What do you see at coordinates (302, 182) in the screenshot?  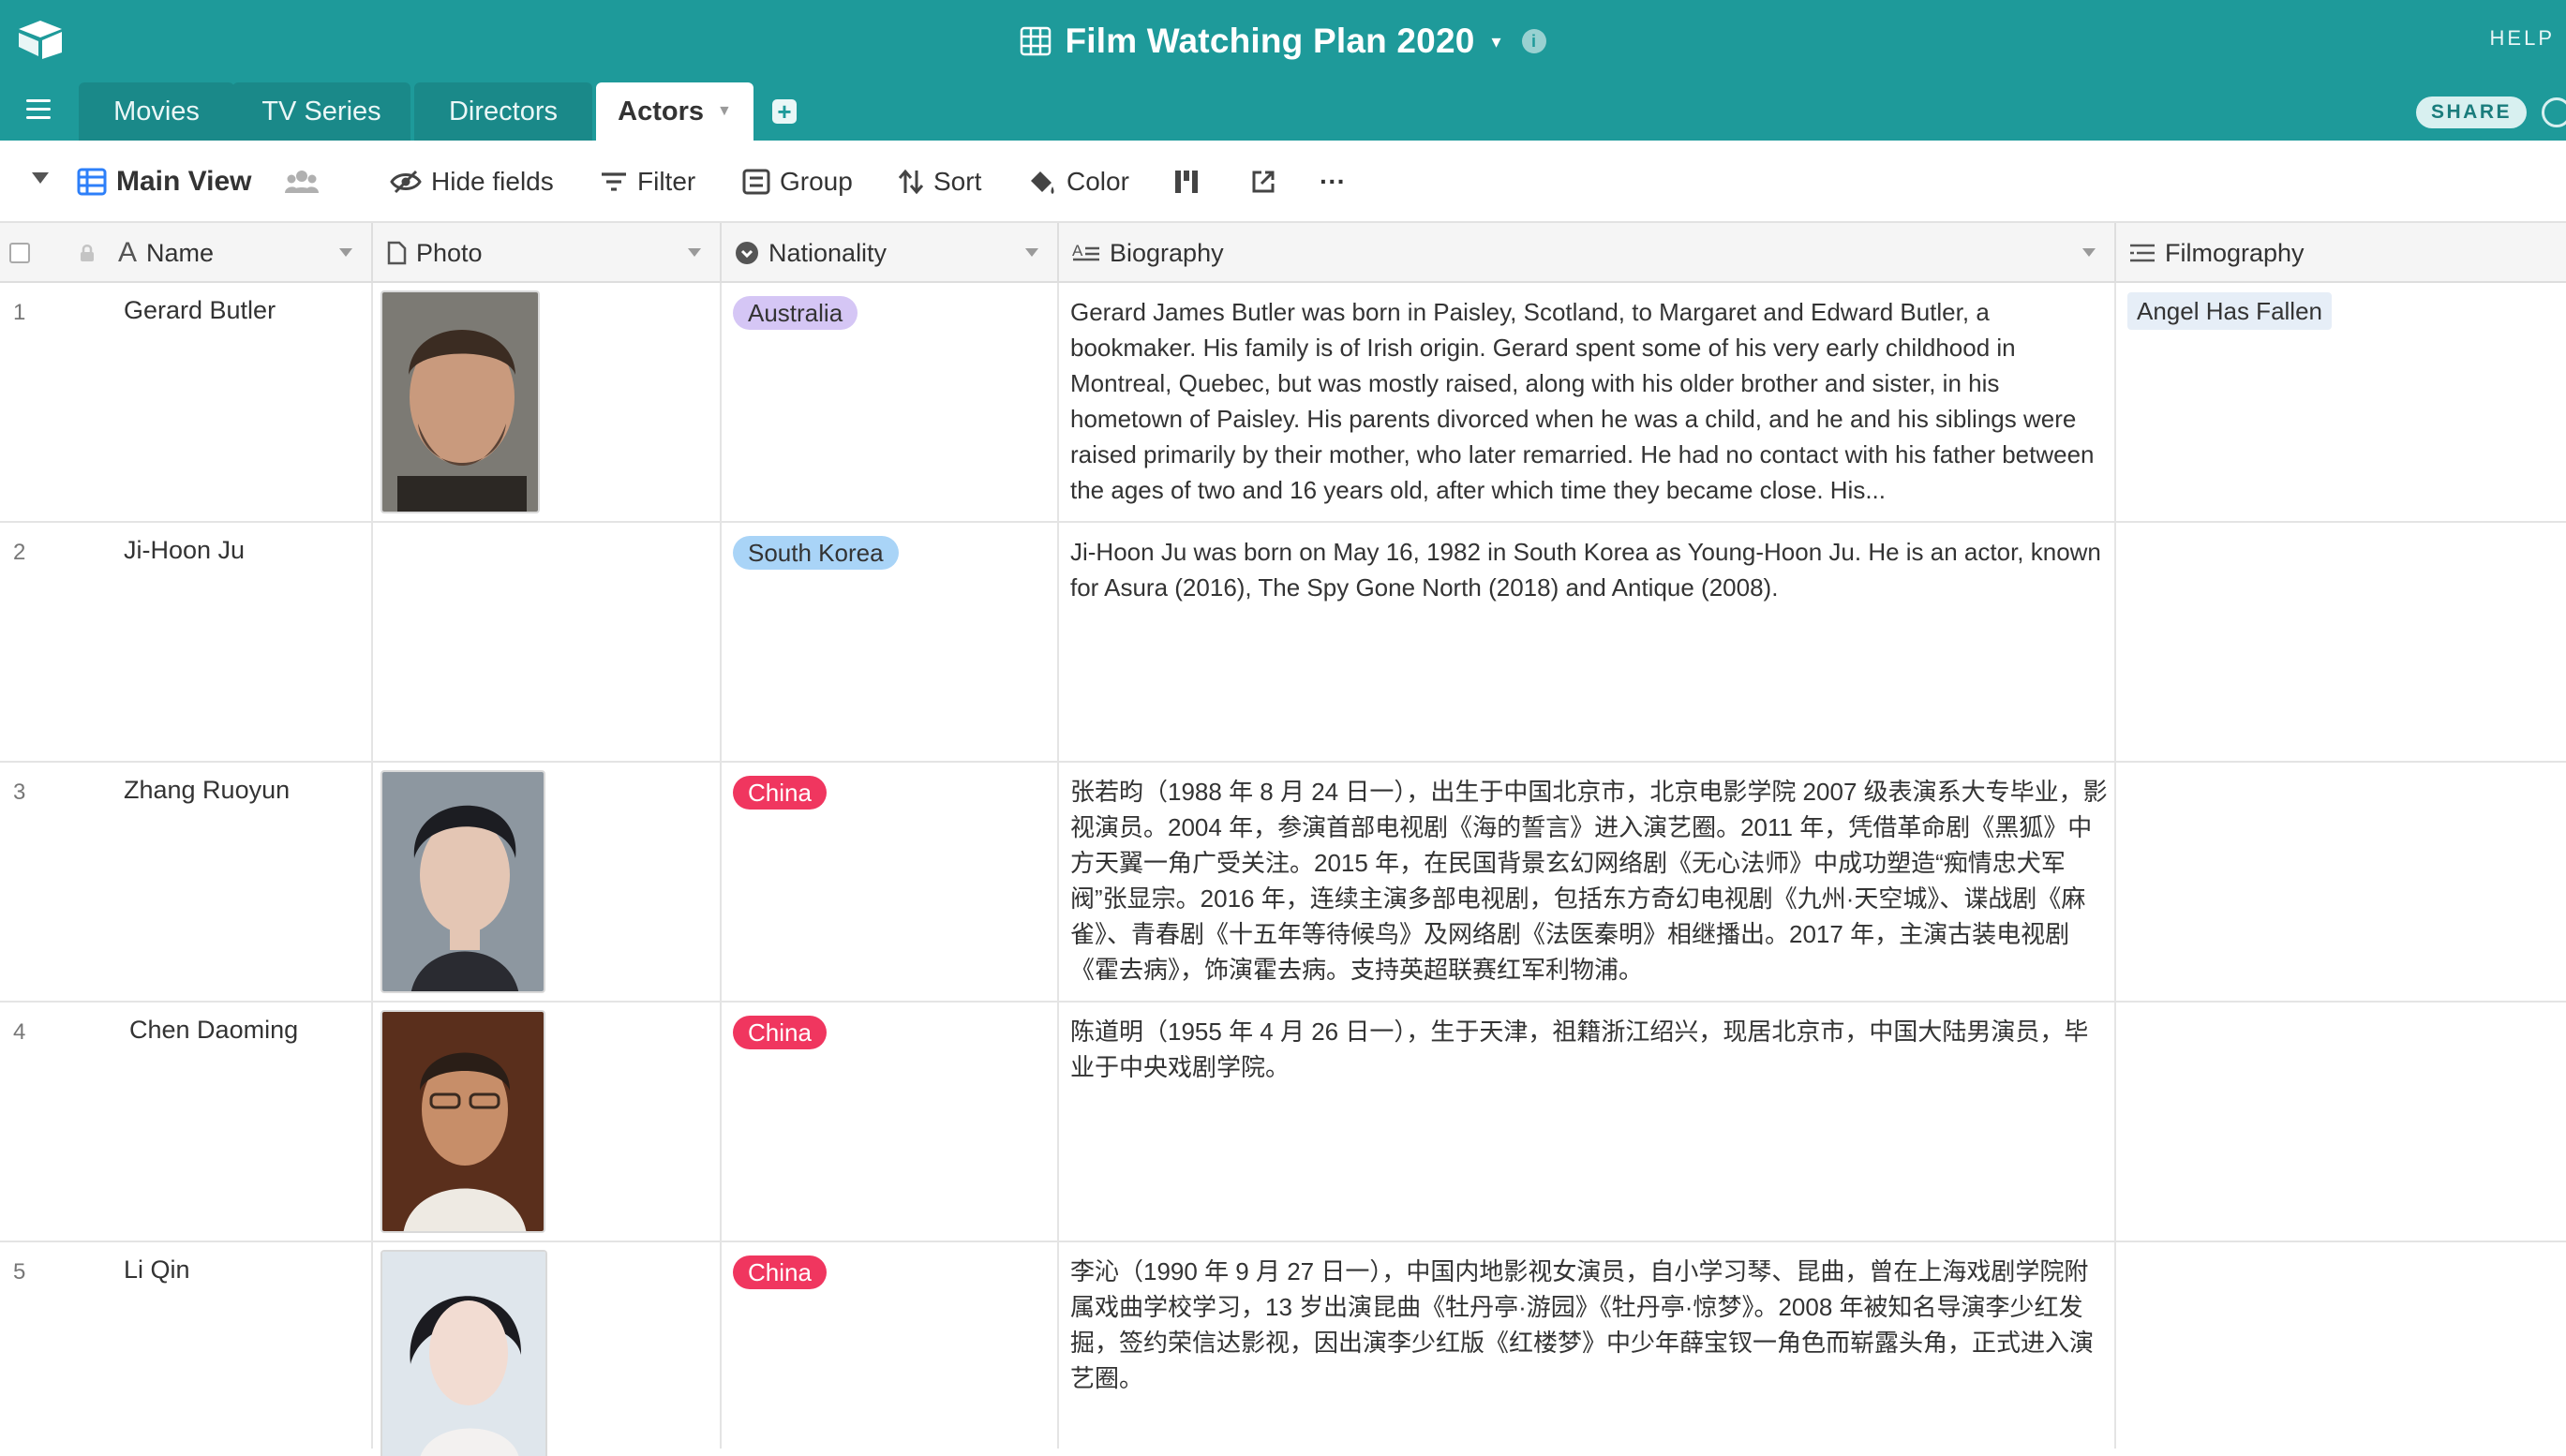 I see `collaborators-icon` at bounding box center [302, 182].